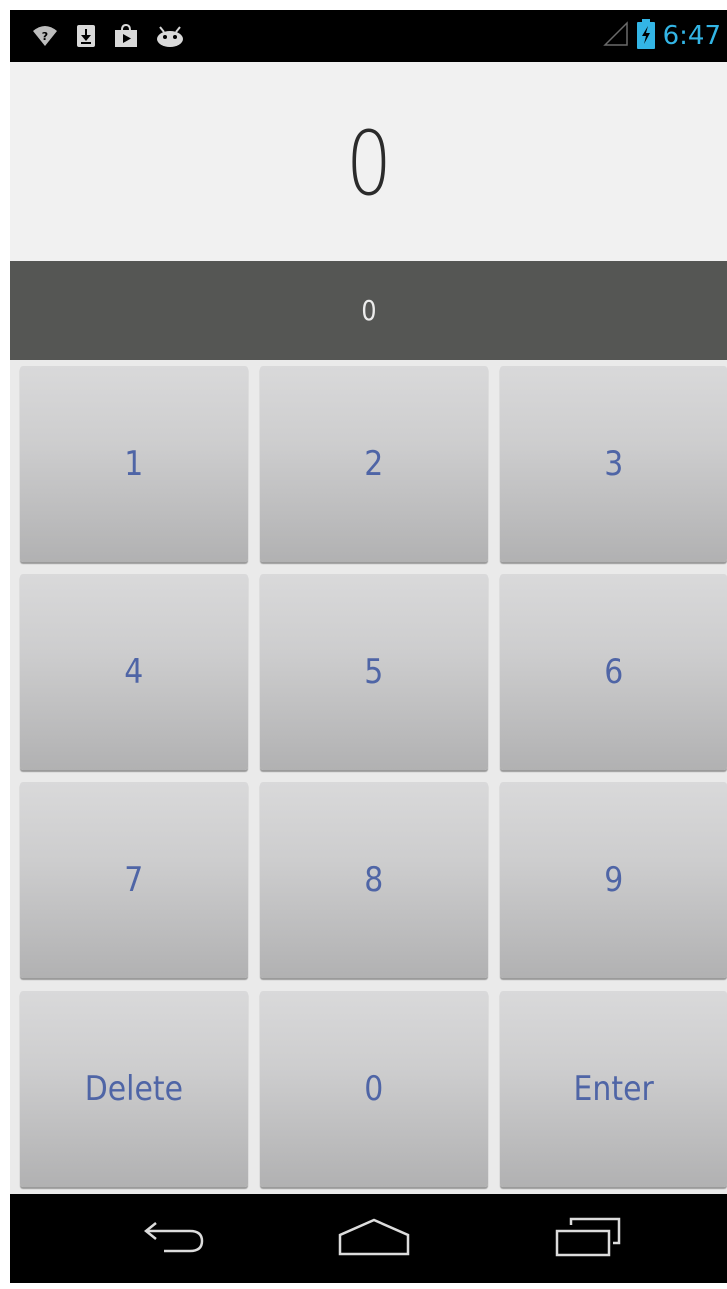  Describe the element at coordinates (170, 36) in the screenshot. I see `android-icon` at that location.